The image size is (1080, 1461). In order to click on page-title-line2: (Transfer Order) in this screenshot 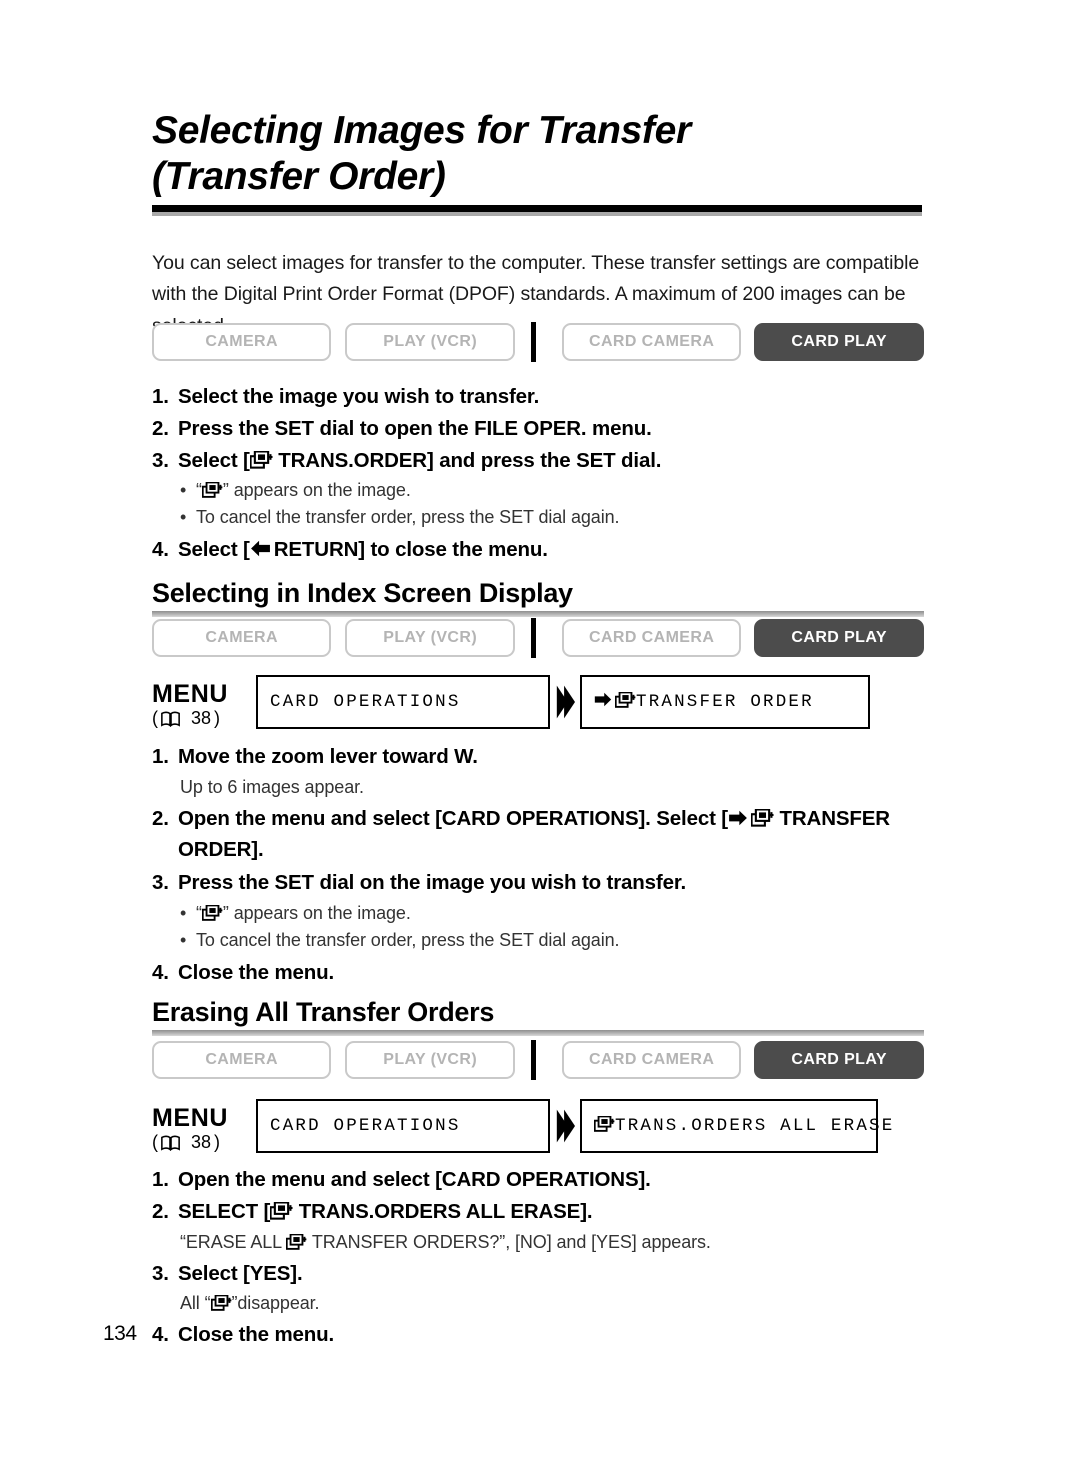, I will do `click(299, 176)`.